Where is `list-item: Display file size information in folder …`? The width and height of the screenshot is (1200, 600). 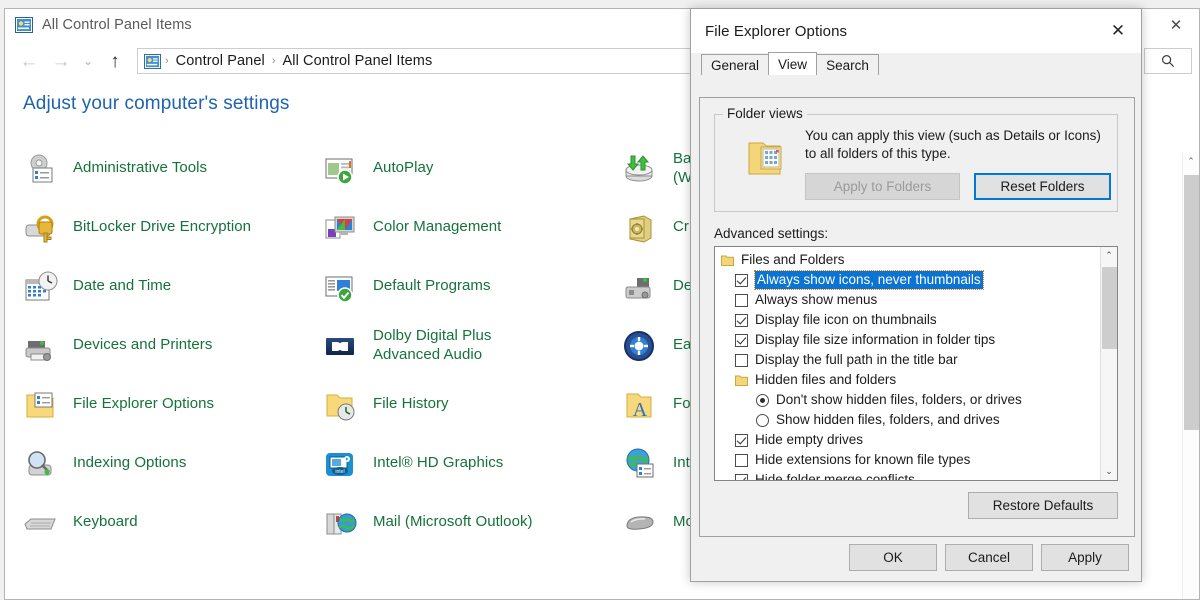 list-item: Display file size information in folder … is located at coordinates (907, 340).